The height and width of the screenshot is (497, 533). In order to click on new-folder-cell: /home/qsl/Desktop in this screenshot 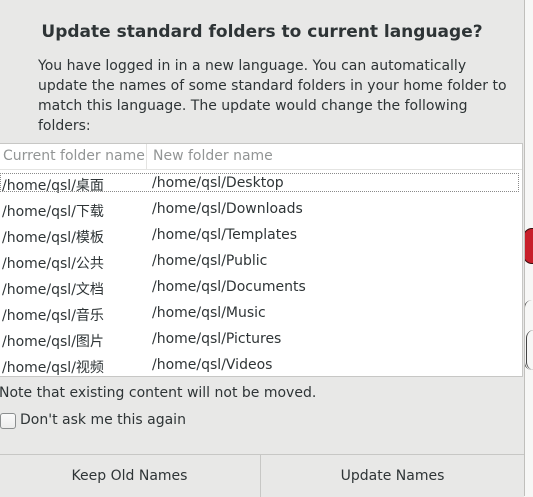, I will do `click(218, 183)`.